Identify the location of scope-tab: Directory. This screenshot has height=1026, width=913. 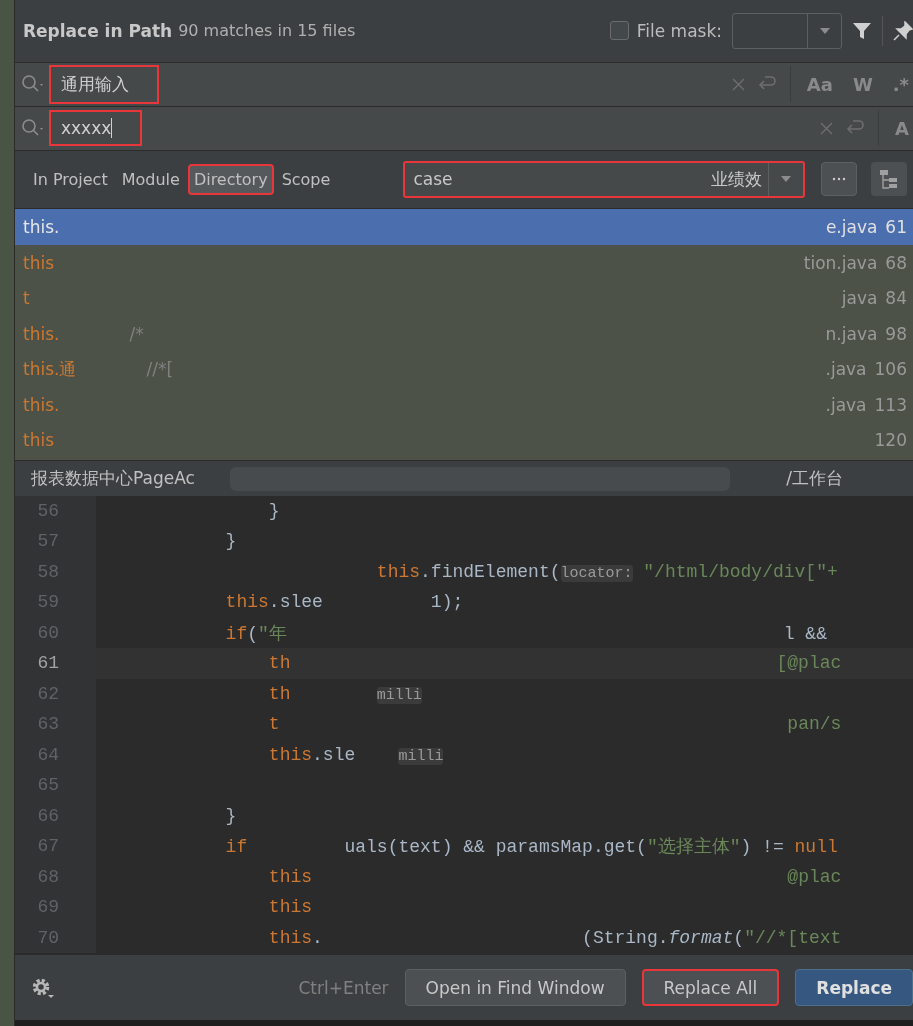
(230, 179).